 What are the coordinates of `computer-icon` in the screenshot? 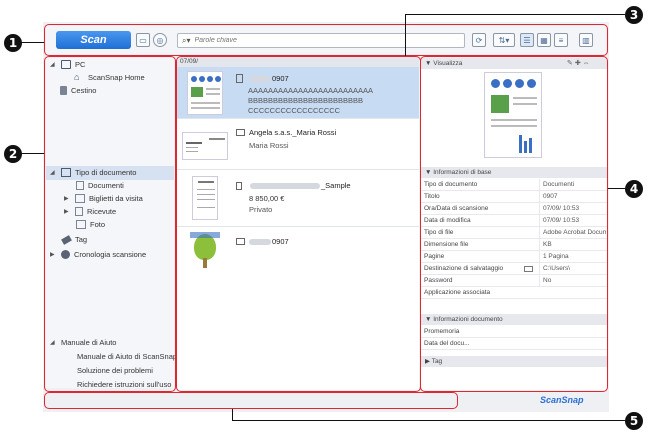 It's located at (66, 64).